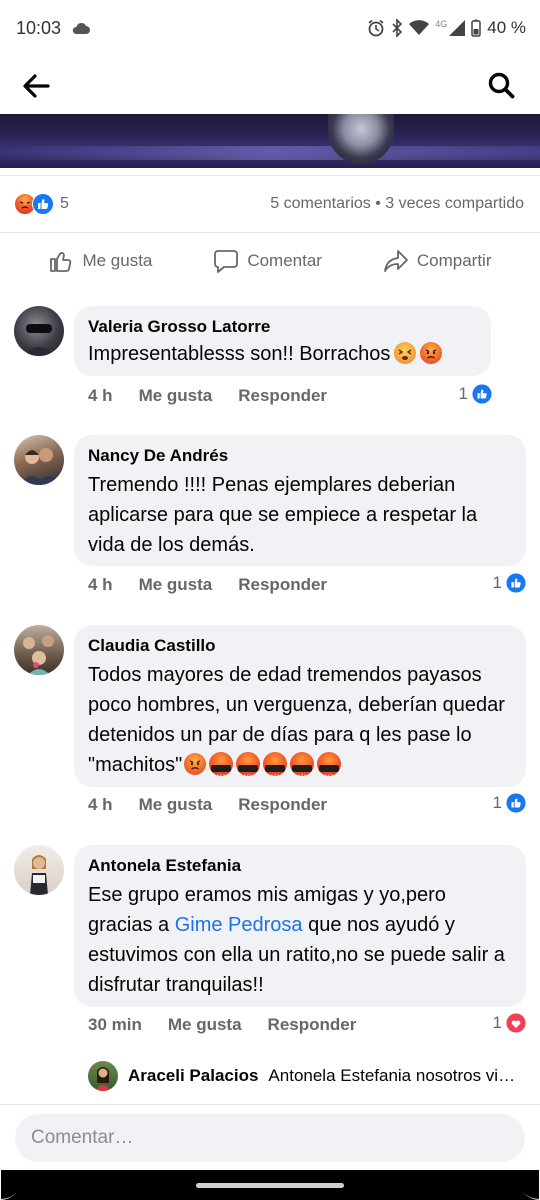  I want to click on comment-button: Comentar, so click(267, 261).